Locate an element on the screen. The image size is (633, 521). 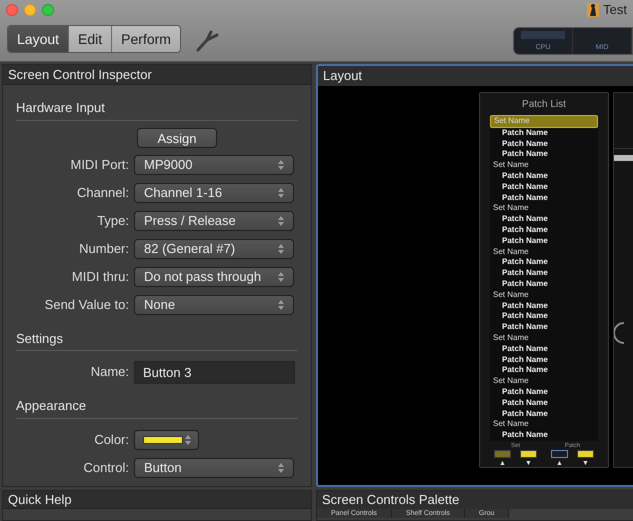
field-label: Type: is located at coordinates (113, 221).